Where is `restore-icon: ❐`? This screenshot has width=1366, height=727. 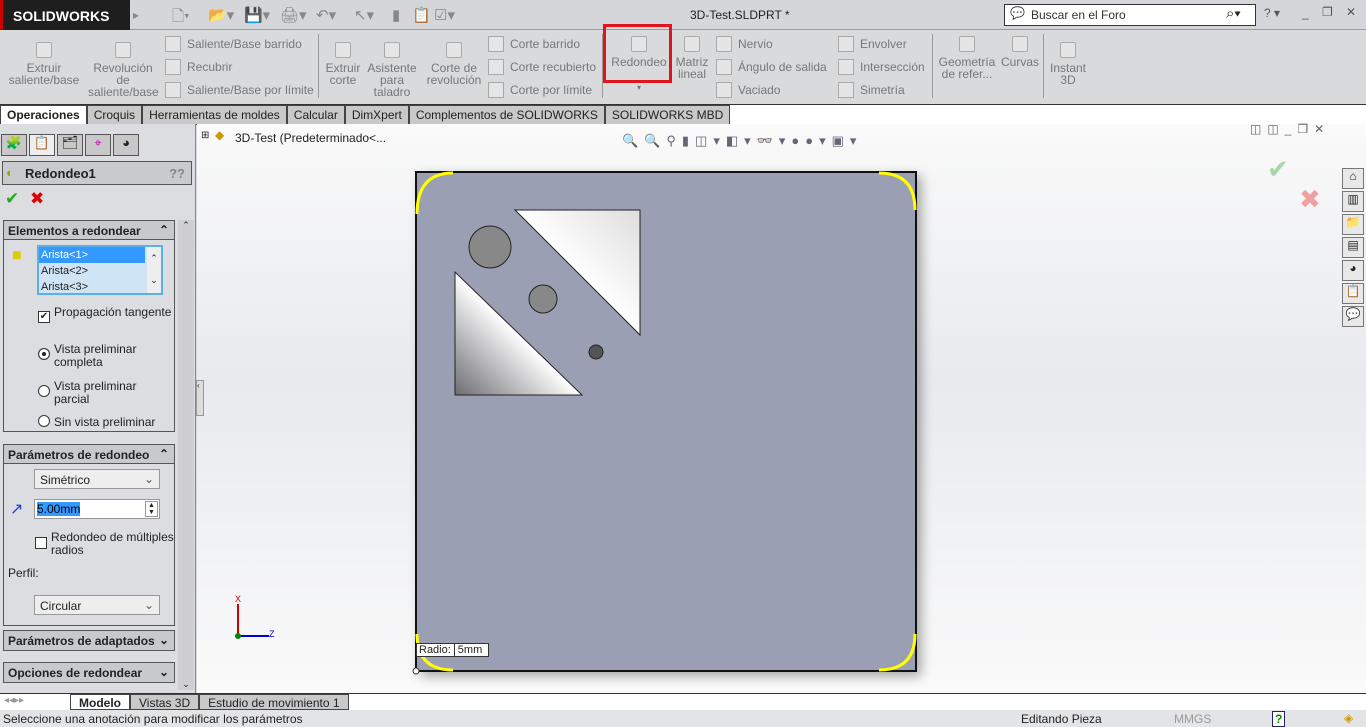 restore-icon: ❐ is located at coordinates (1327, 12).